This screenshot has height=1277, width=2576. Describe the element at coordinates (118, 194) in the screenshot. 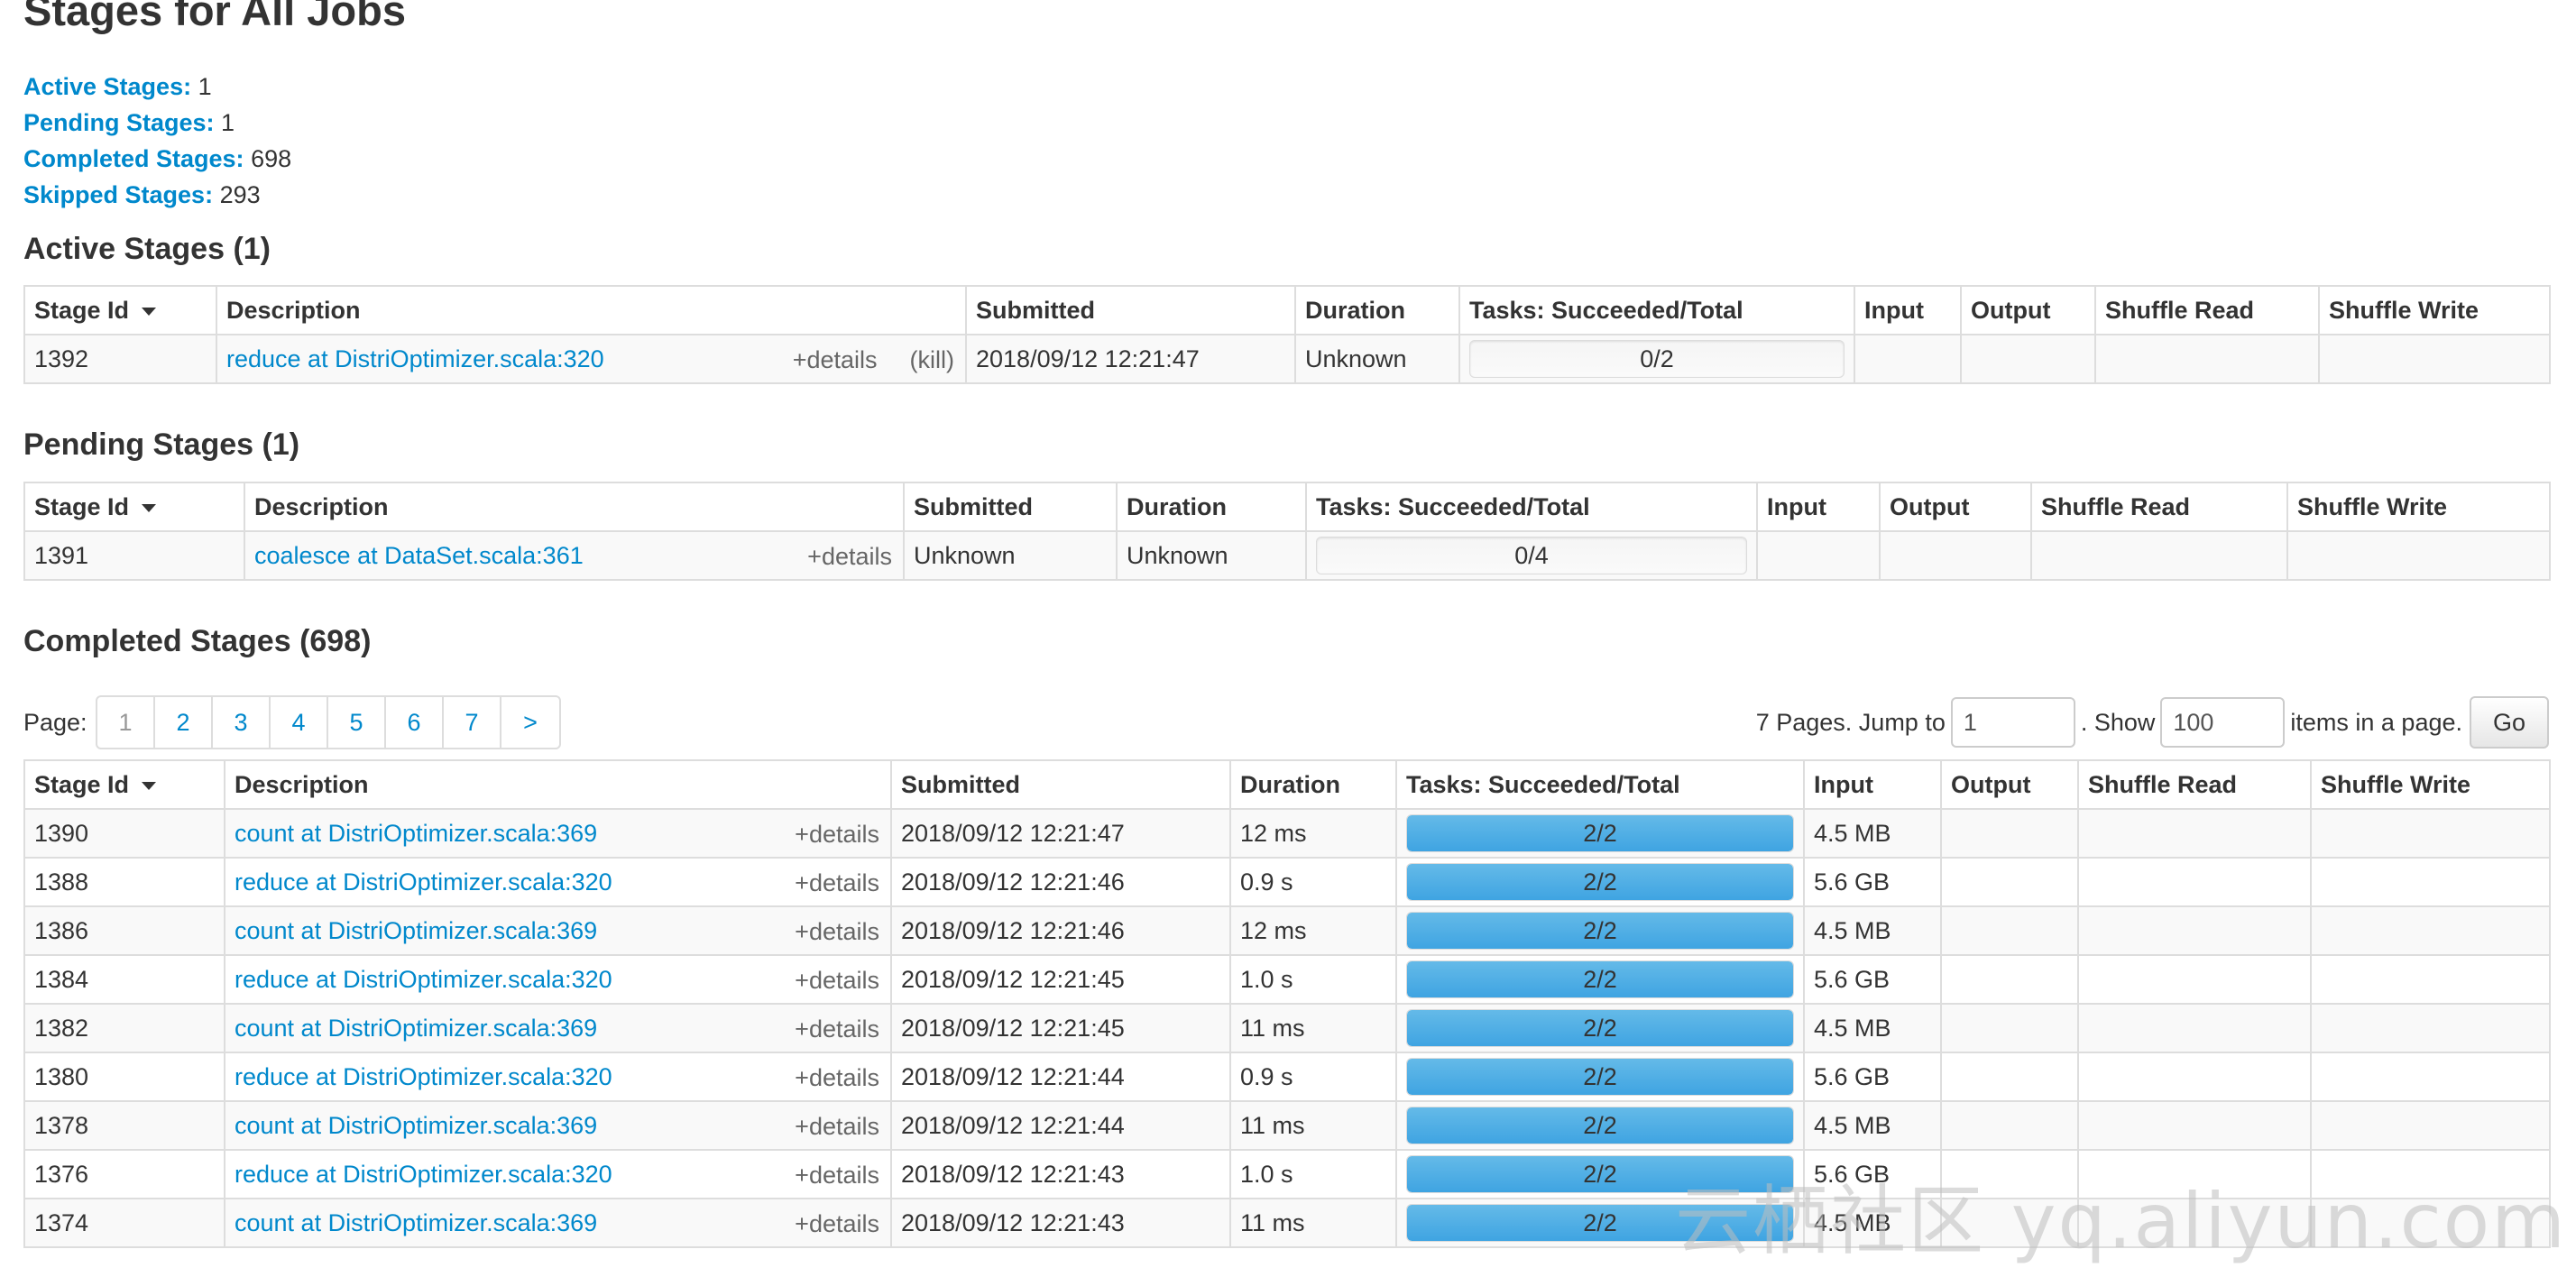

I see `skipped-stages-link: Skipped Stages:` at that location.